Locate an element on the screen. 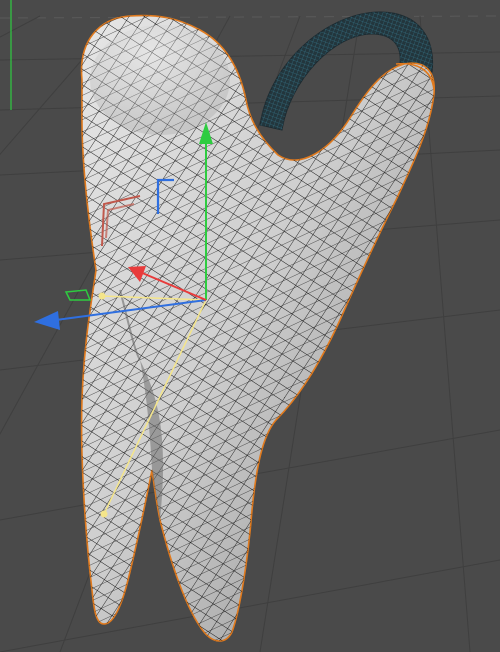 The height and width of the screenshot is (652, 500). light-target-icon is located at coordinates (104, 514).